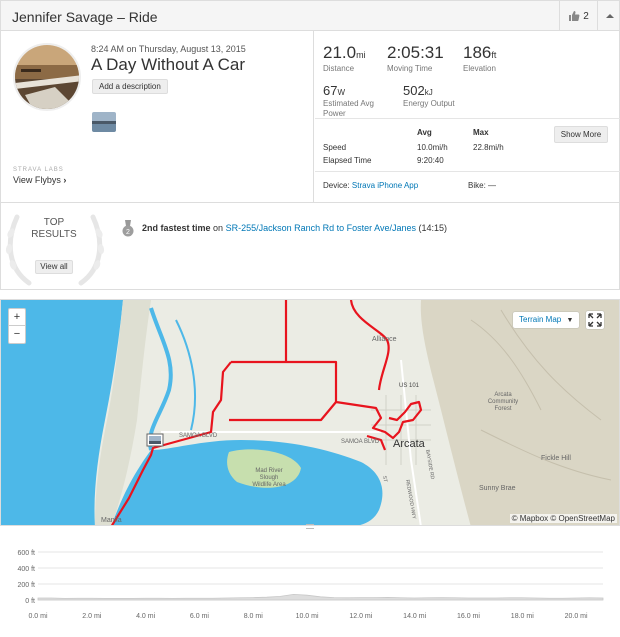 This screenshot has width=620, height=637. What do you see at coordinates (348, 103) in the screenshot?
I see `power-label-line1: Estimated Avg` at bounding box center [348, 103].